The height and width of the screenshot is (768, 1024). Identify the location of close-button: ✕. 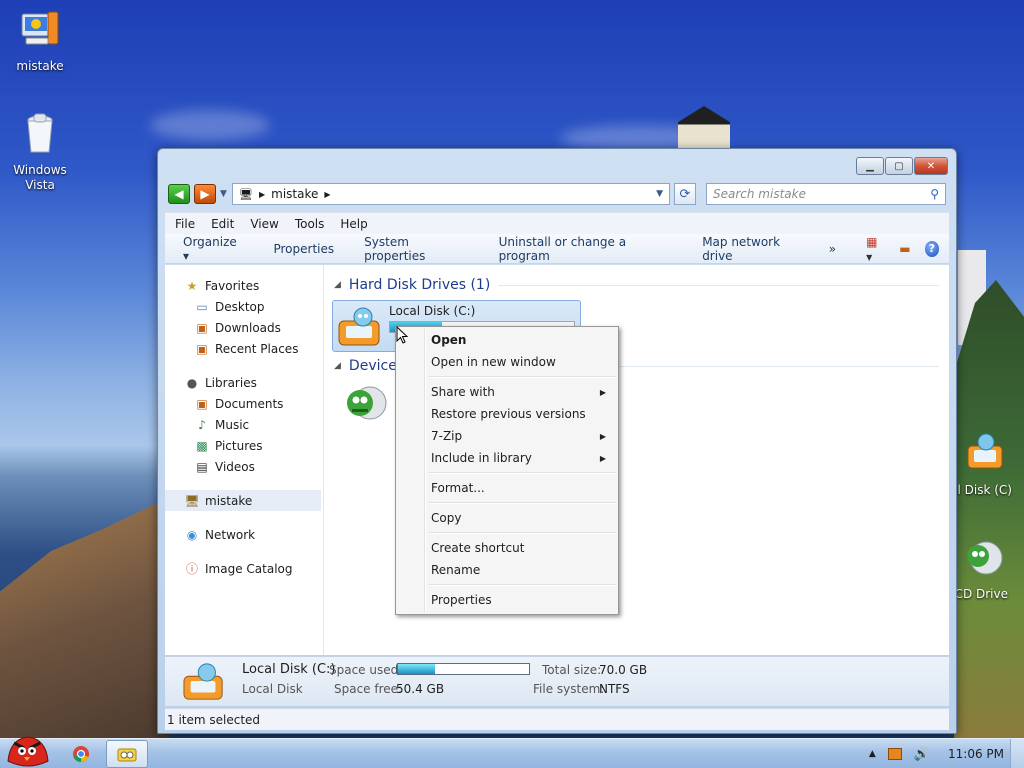
(931, 166).